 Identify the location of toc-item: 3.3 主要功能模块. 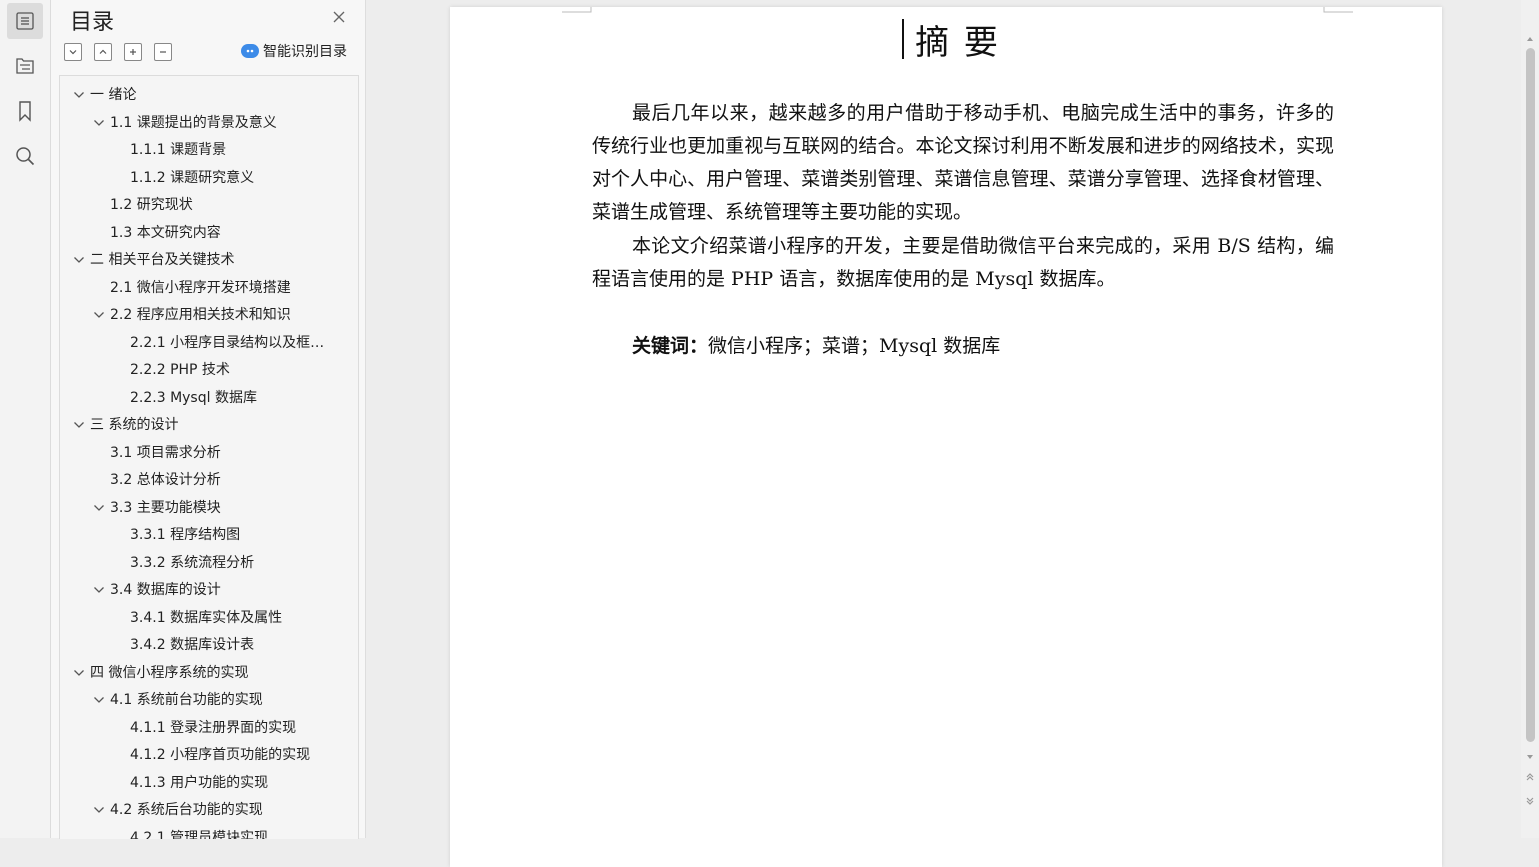
(165, 508).